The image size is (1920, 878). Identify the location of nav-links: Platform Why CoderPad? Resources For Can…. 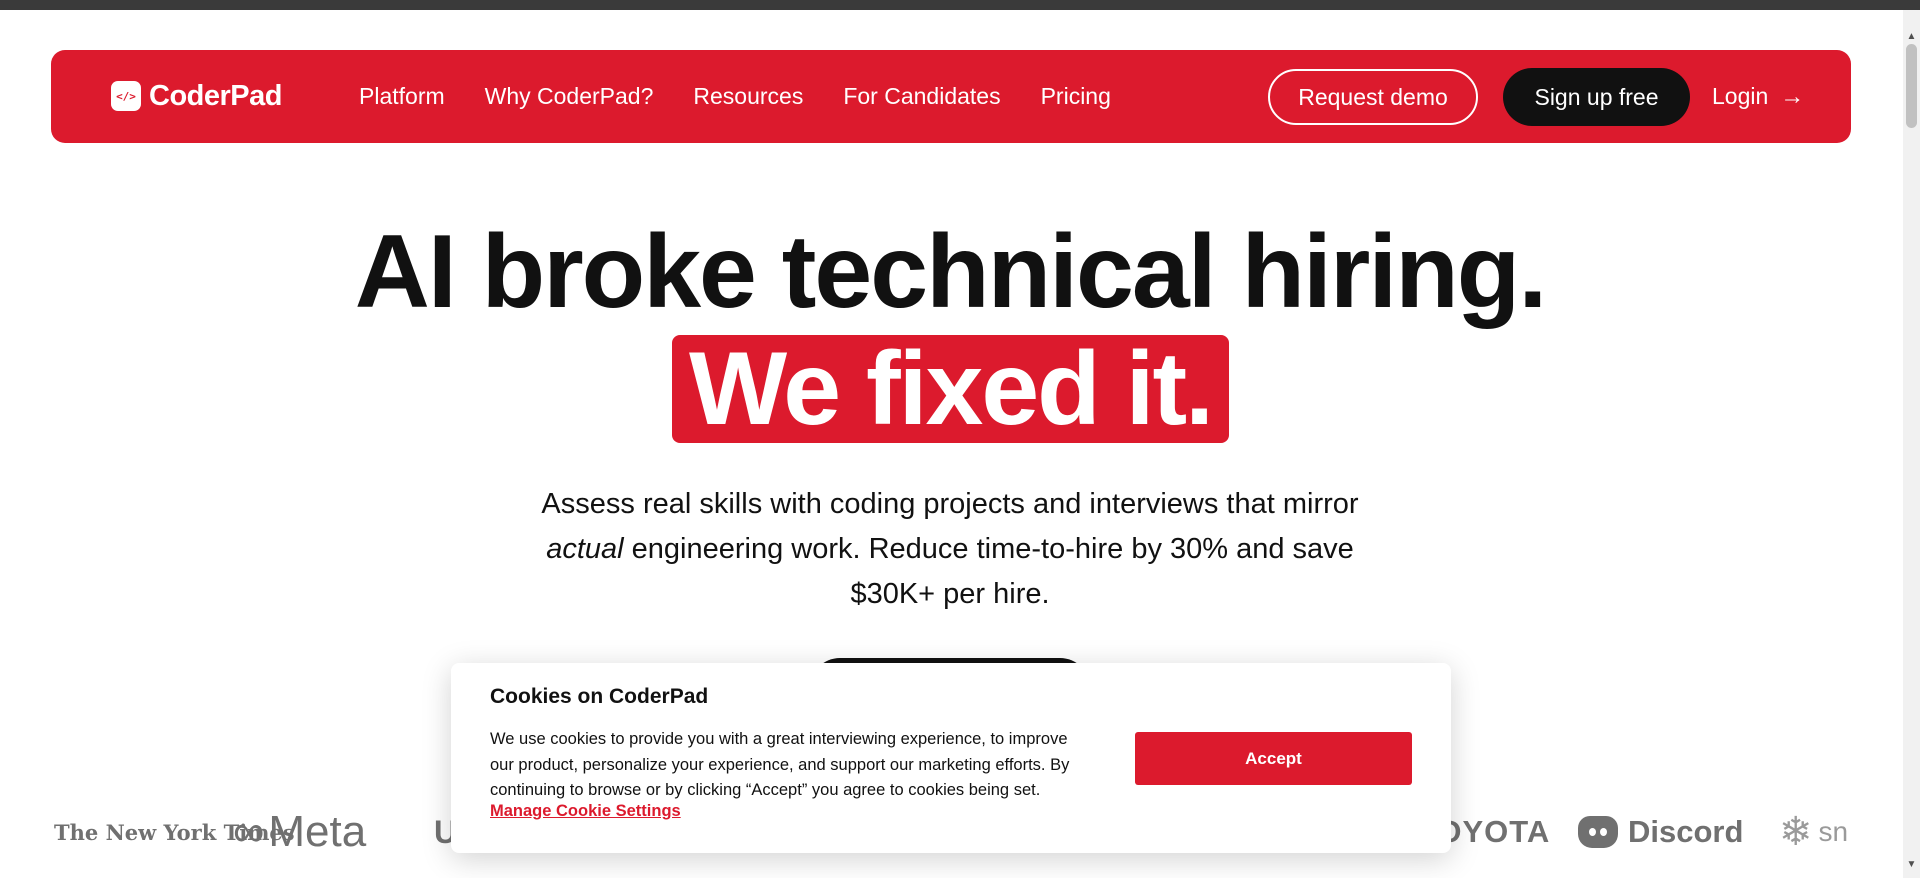
(755, 96).